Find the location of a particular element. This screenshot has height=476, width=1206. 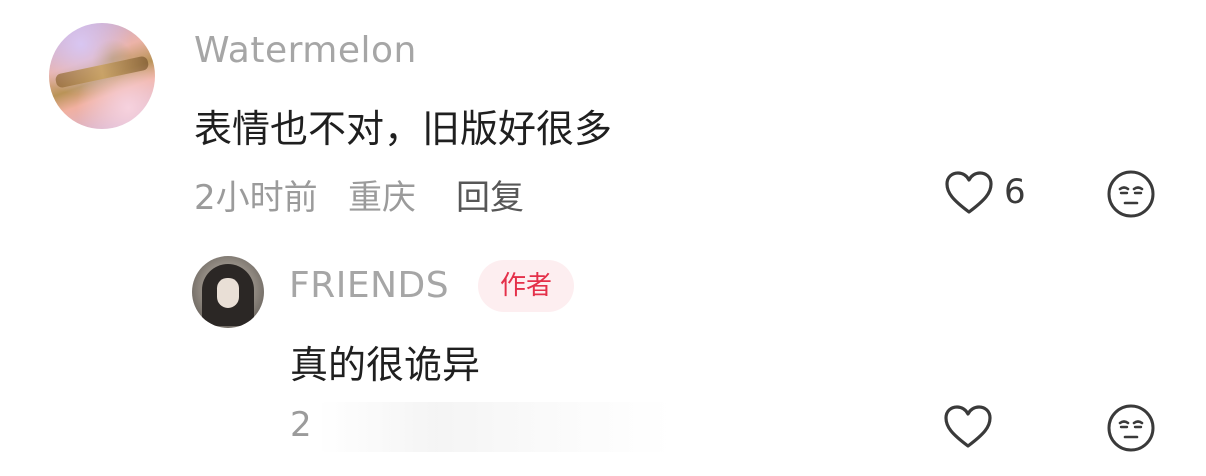

dislike-button is located at coordinates (1131, 194).